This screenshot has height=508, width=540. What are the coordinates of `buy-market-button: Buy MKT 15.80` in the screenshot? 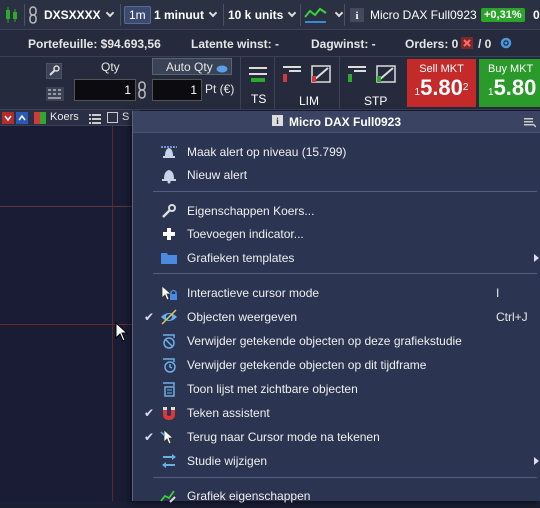 It's located at (509, 83).